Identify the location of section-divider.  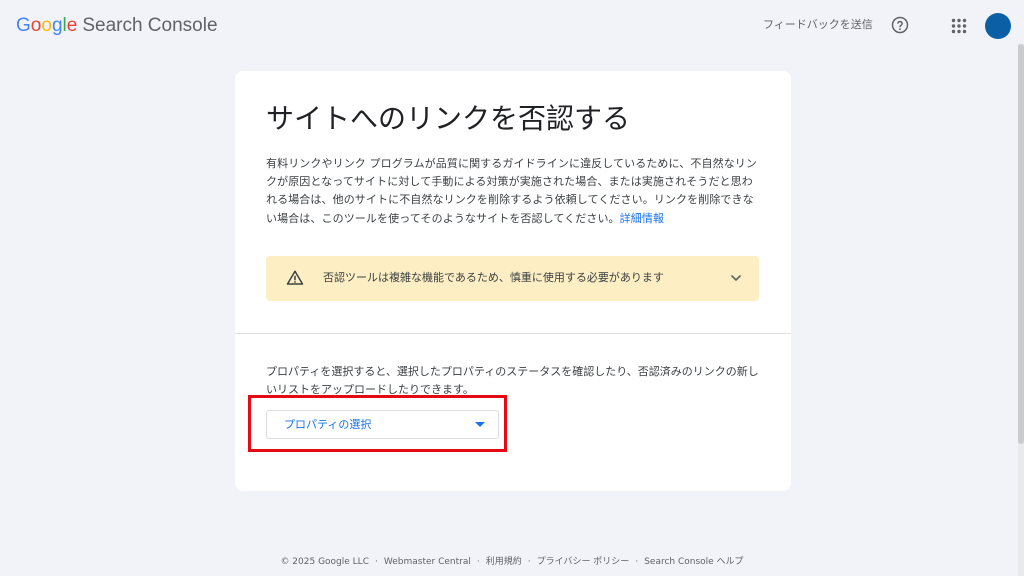
(513, 333).